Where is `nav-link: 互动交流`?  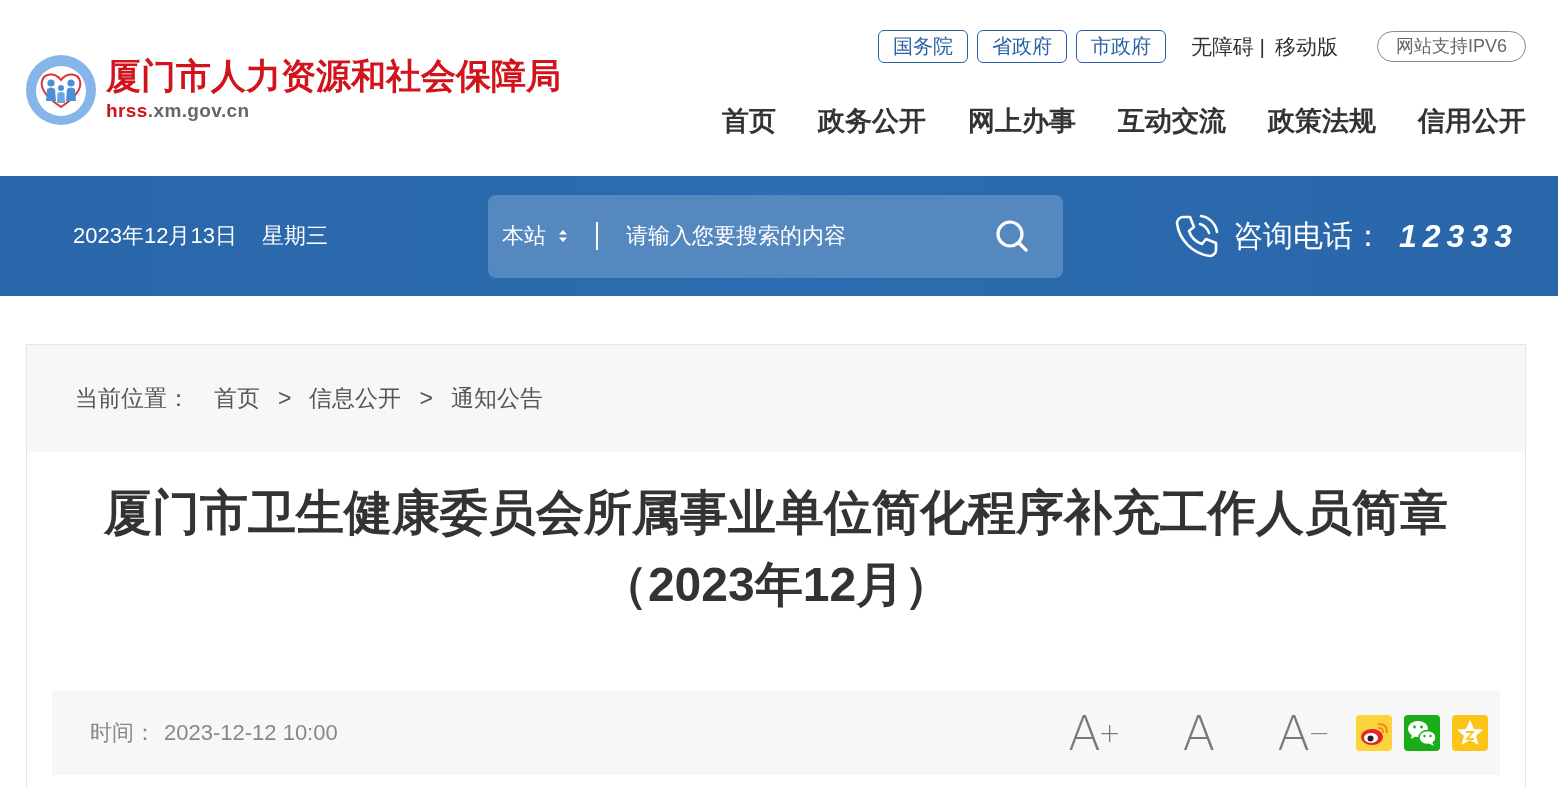
nav-link: 互动交流 is located at coordinates (1172, 121).